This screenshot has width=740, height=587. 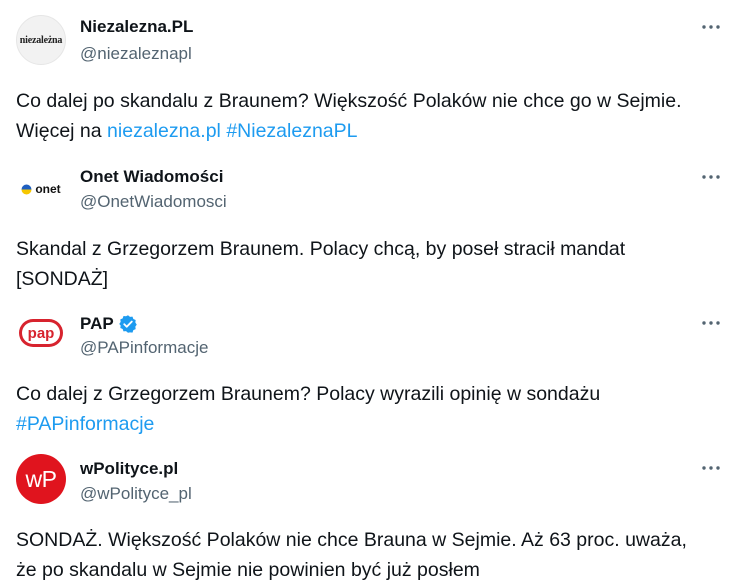 I want to click on display-name: wPolityce.pl, so click(x=129, y=469).